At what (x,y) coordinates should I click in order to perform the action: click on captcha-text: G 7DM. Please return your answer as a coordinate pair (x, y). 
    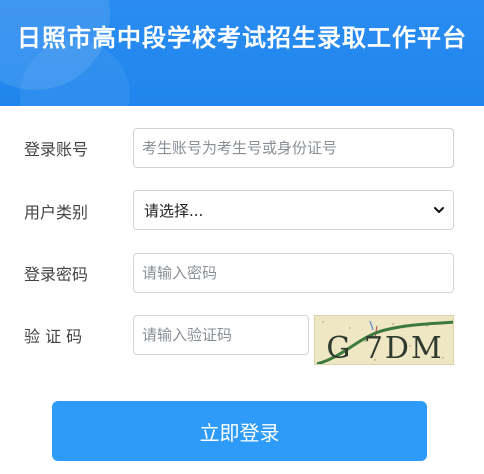
    Looking at the image, I should click on (384, 348).